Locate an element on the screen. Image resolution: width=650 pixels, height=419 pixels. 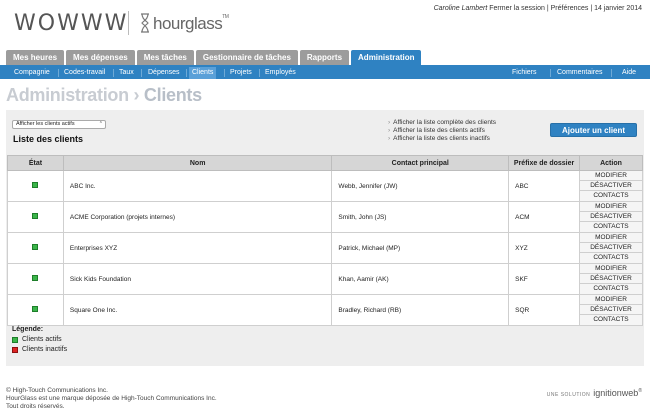
header-etat: État is located at coordinates (35, 163).